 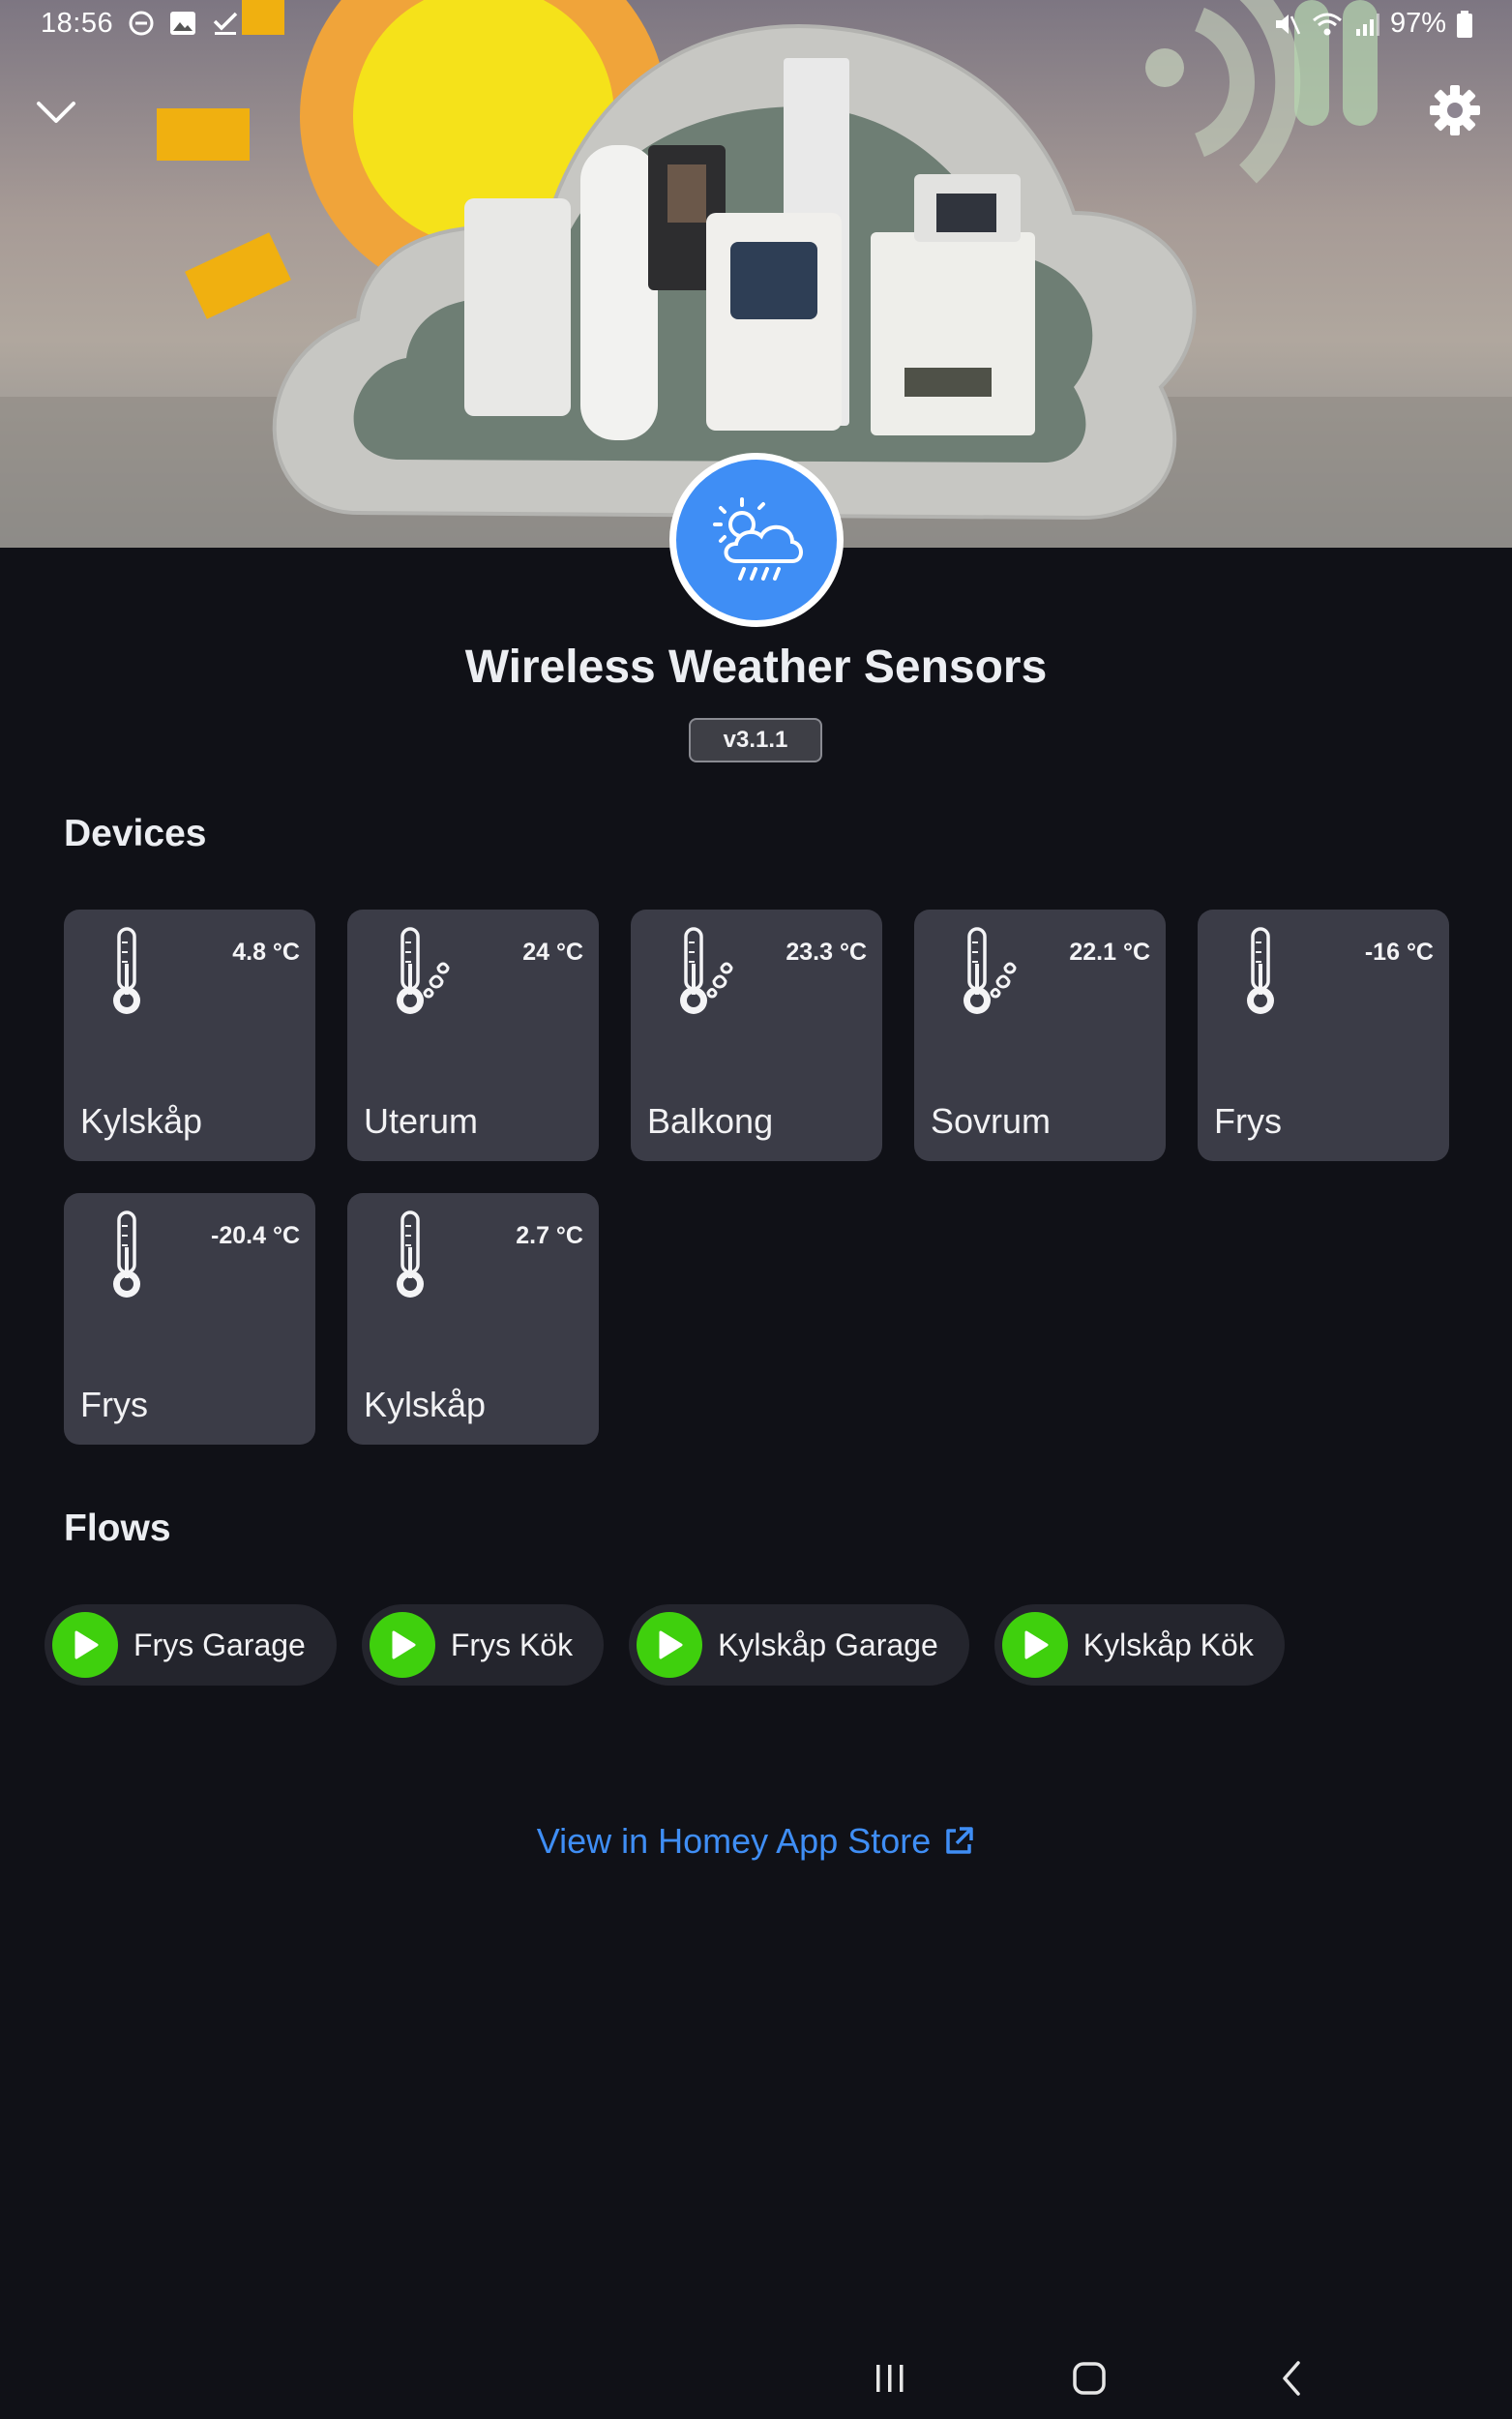 I want to click on flow-label: Kylskåp Garage, so click(x=828, y=1644).